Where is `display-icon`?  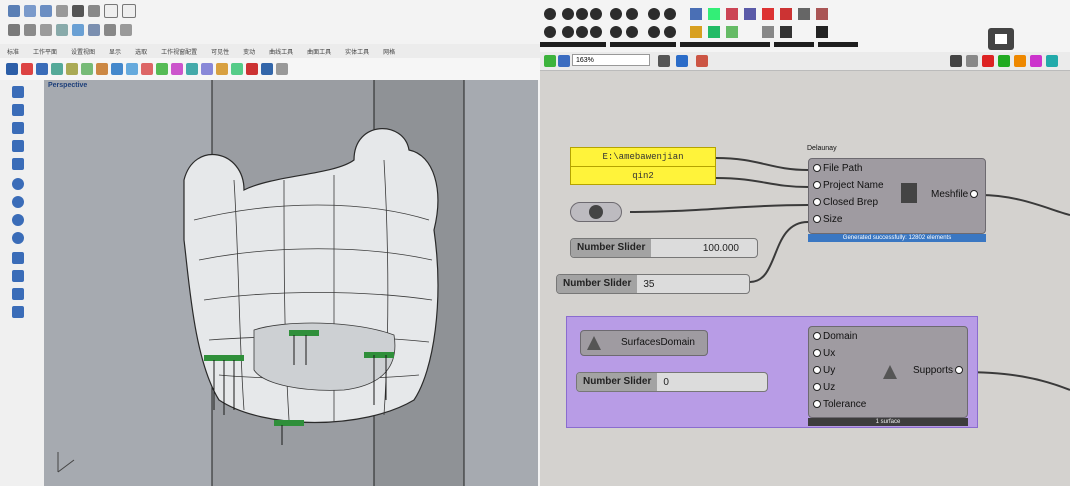
display-icon is located at coordinates (1036, 61).